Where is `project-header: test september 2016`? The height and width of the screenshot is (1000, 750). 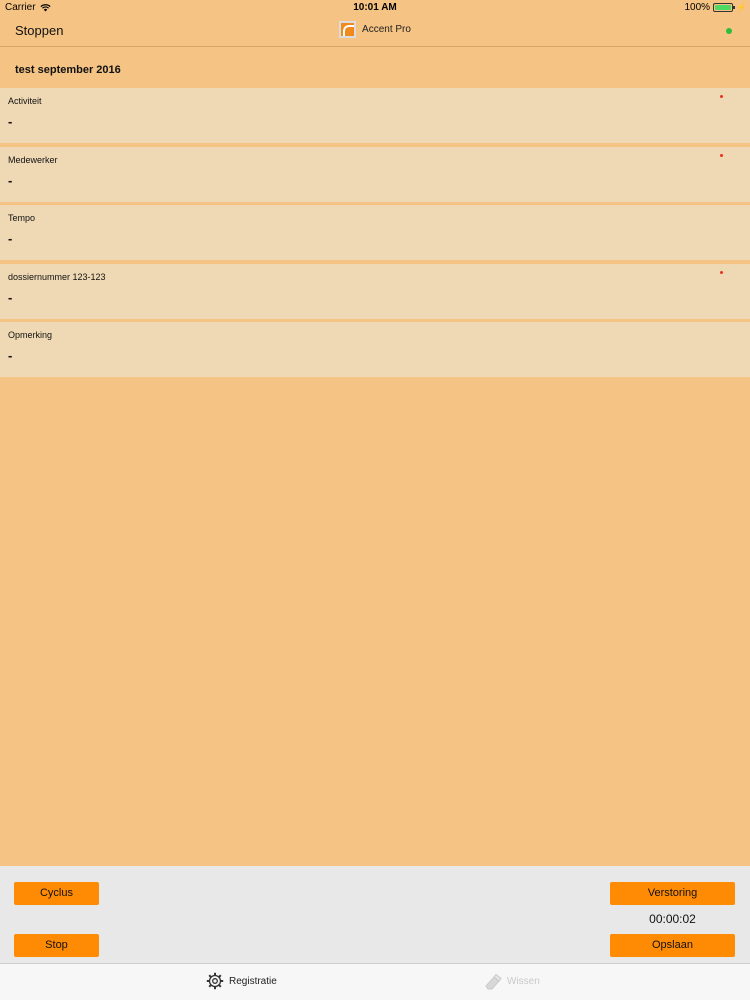 project-header: test september 2016 is located at coordinates (375, 68).